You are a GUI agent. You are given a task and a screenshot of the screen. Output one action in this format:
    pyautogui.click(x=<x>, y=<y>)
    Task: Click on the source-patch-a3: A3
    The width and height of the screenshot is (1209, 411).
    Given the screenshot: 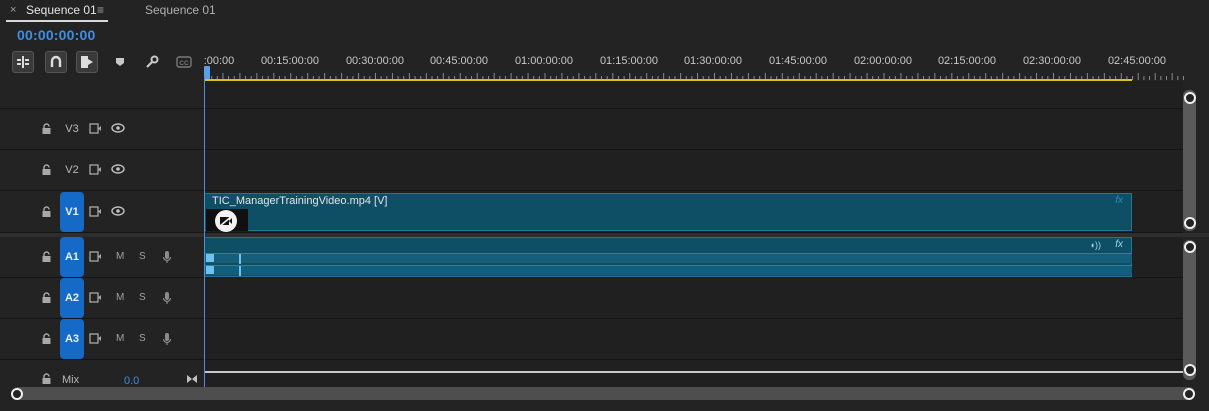 What is the action you would take?
    pyautogui.click(x=72, y=339)
    